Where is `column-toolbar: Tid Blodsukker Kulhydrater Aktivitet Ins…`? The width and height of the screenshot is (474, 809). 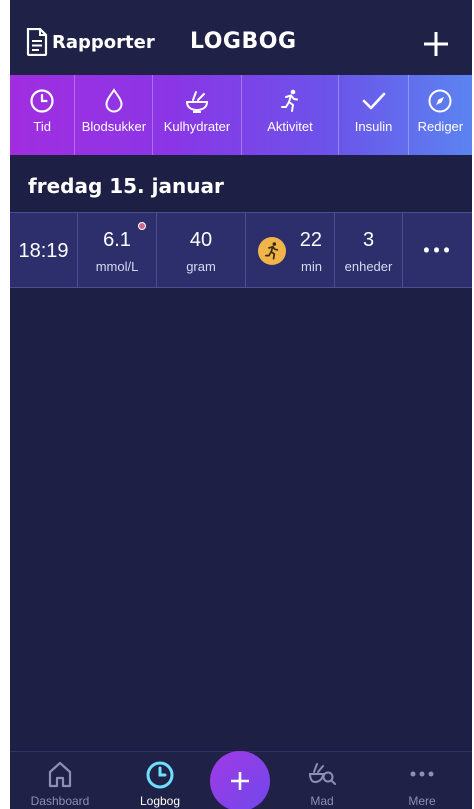 column-toolbar: Tid Blodsukker Kulhydrater Aktivitet Ins… is located at coordinates (241, 115).